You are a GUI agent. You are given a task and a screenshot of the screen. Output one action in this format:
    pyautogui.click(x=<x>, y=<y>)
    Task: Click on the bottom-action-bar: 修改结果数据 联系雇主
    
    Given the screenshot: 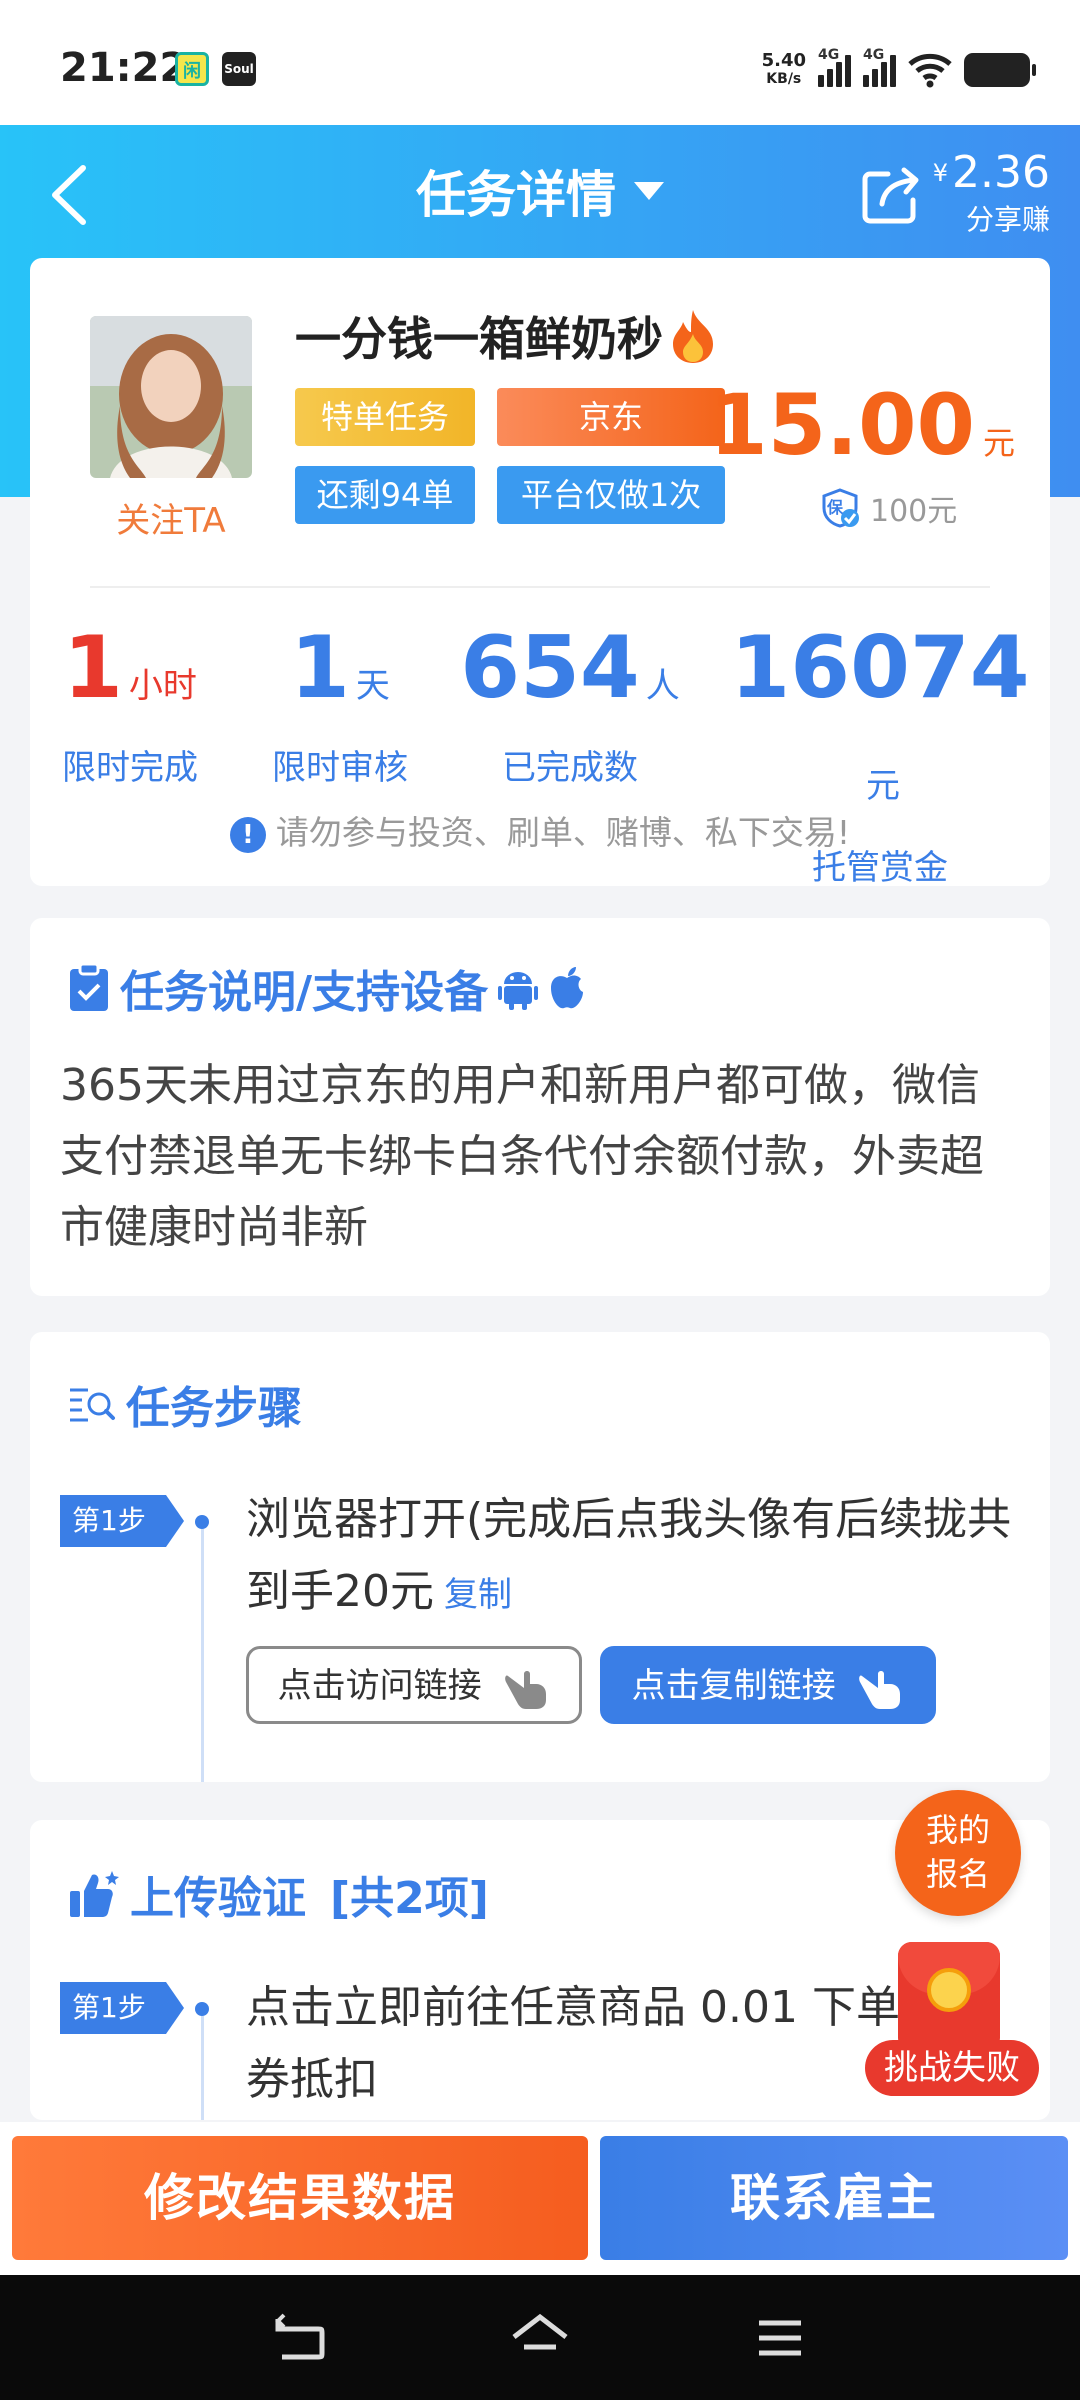 What is the action you would take?
    pyautogui.click(x=540, y=2198)
    